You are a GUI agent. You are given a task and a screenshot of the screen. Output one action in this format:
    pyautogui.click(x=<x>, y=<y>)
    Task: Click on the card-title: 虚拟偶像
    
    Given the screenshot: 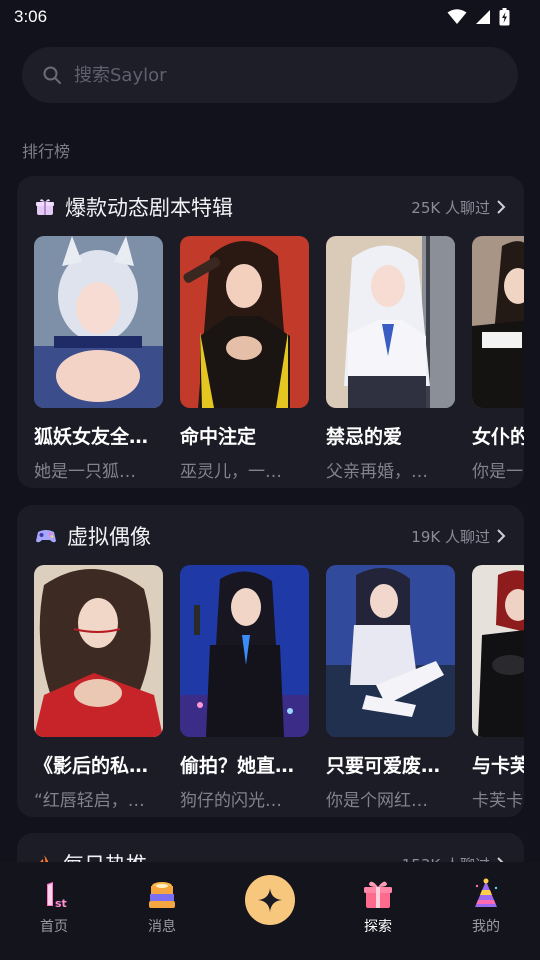 What is the action you would take?
    pyautogui.click(x=109, y=537)
    